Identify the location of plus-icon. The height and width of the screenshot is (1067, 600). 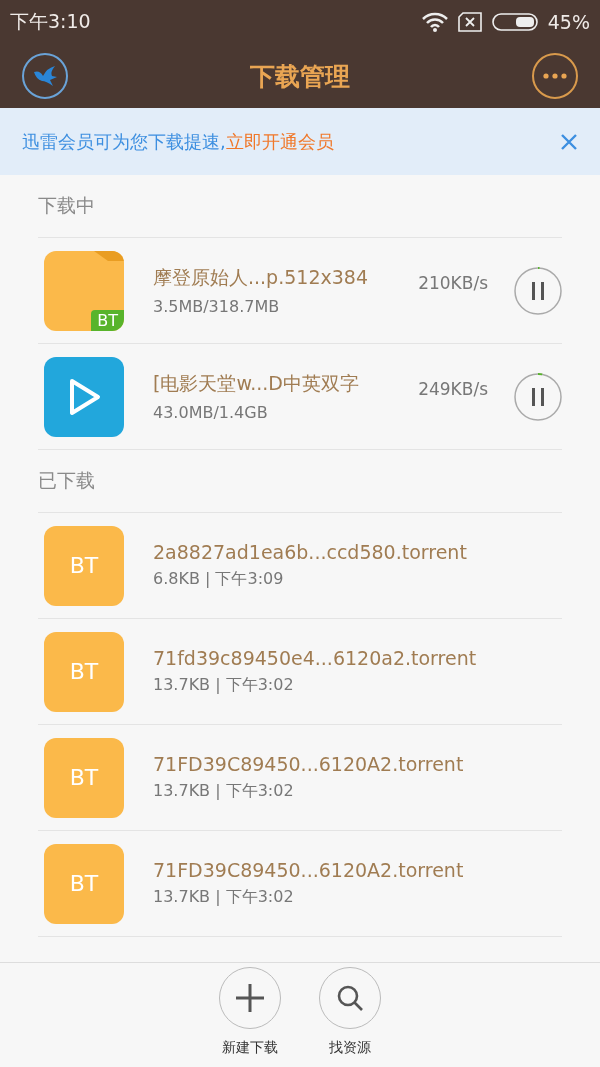
(250, 998).